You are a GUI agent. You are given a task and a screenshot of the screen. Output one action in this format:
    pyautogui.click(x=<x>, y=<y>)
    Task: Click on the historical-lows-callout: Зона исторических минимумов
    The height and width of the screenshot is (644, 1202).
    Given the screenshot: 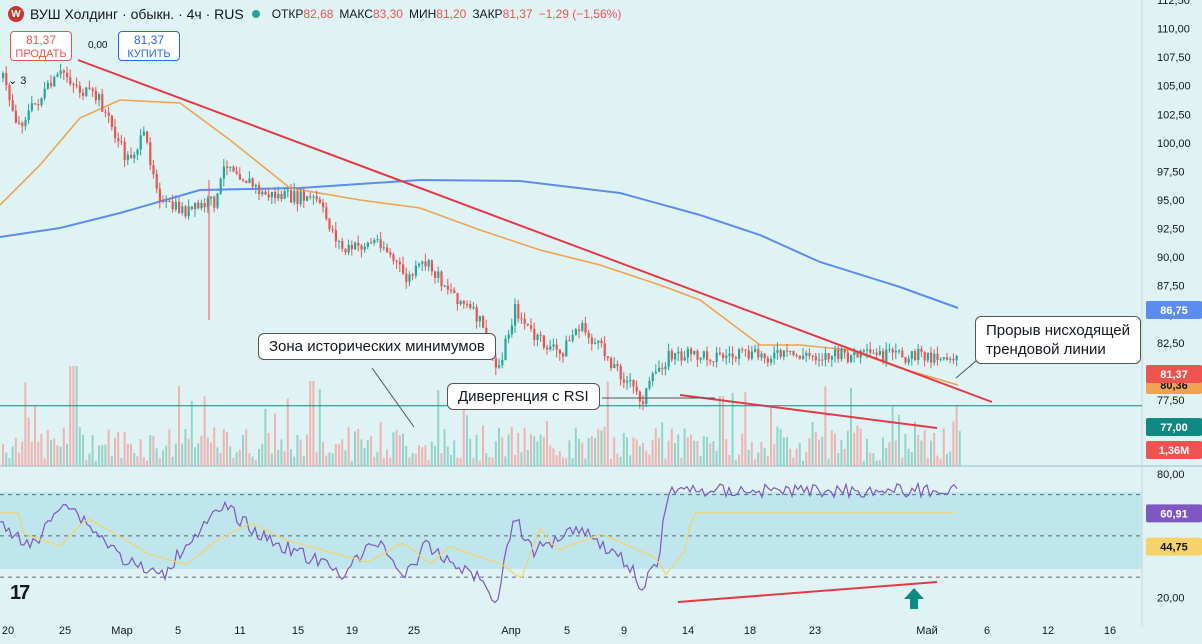 What is the action you would take?
    pyautogui.click(x=377, y=346)
    